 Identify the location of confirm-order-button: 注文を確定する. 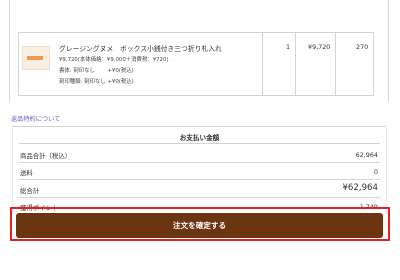
(199, 225).